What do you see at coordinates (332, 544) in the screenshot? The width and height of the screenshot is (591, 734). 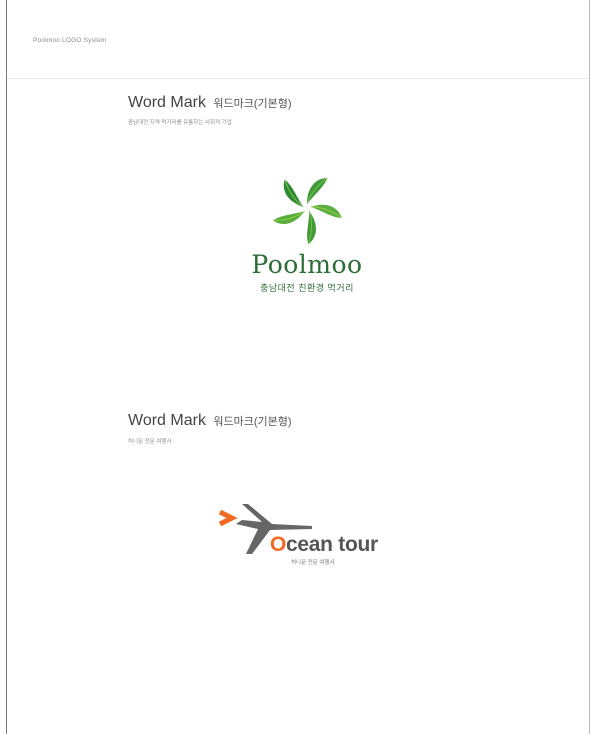 I see `ocean-tour-rest: cean tour` at bounding box center [332, 544].